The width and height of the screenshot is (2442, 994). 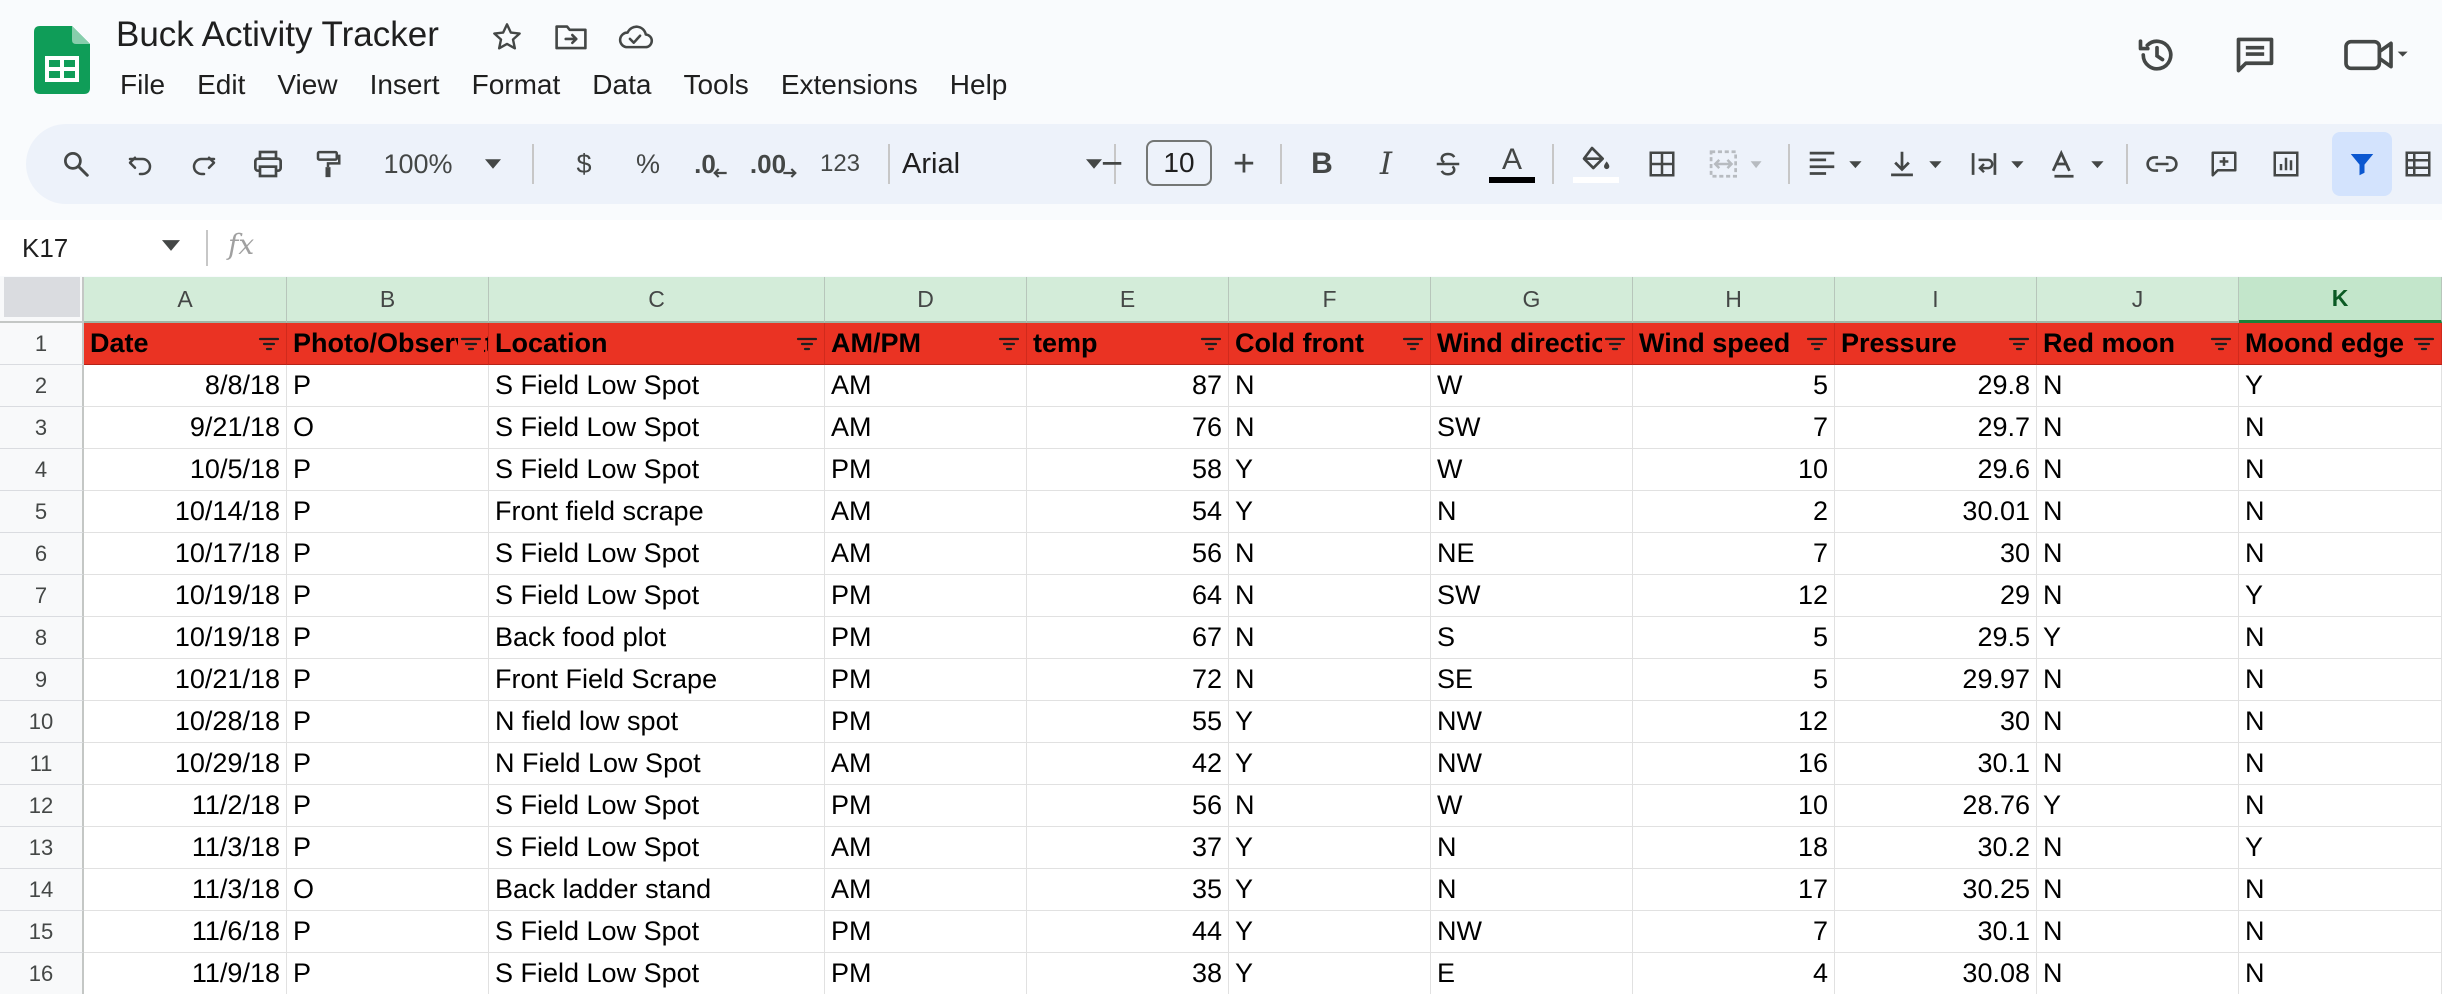 I want to click on table-cell: O, so click(x=388, y=428).